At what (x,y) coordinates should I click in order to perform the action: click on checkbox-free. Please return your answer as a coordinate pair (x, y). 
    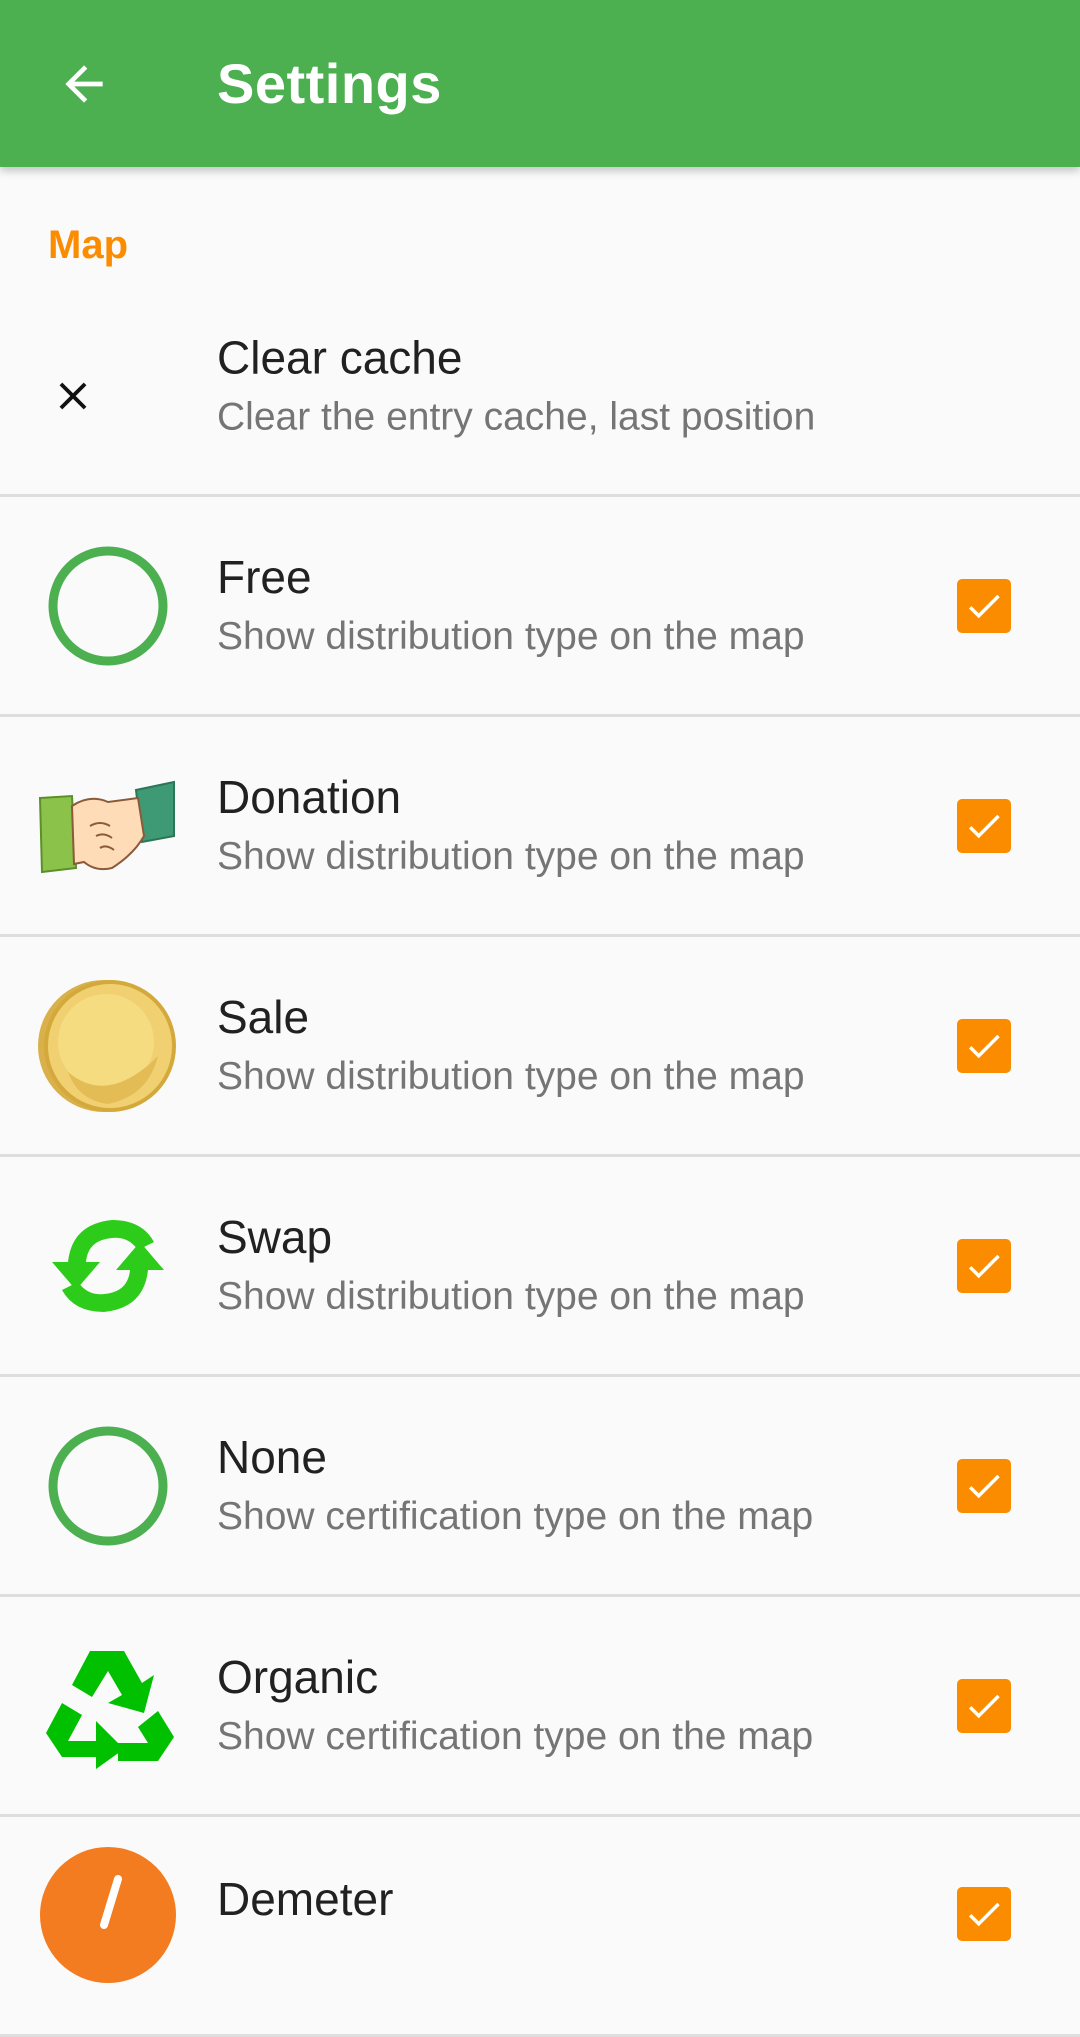
    Looking at the image, I should click on (984, 605).